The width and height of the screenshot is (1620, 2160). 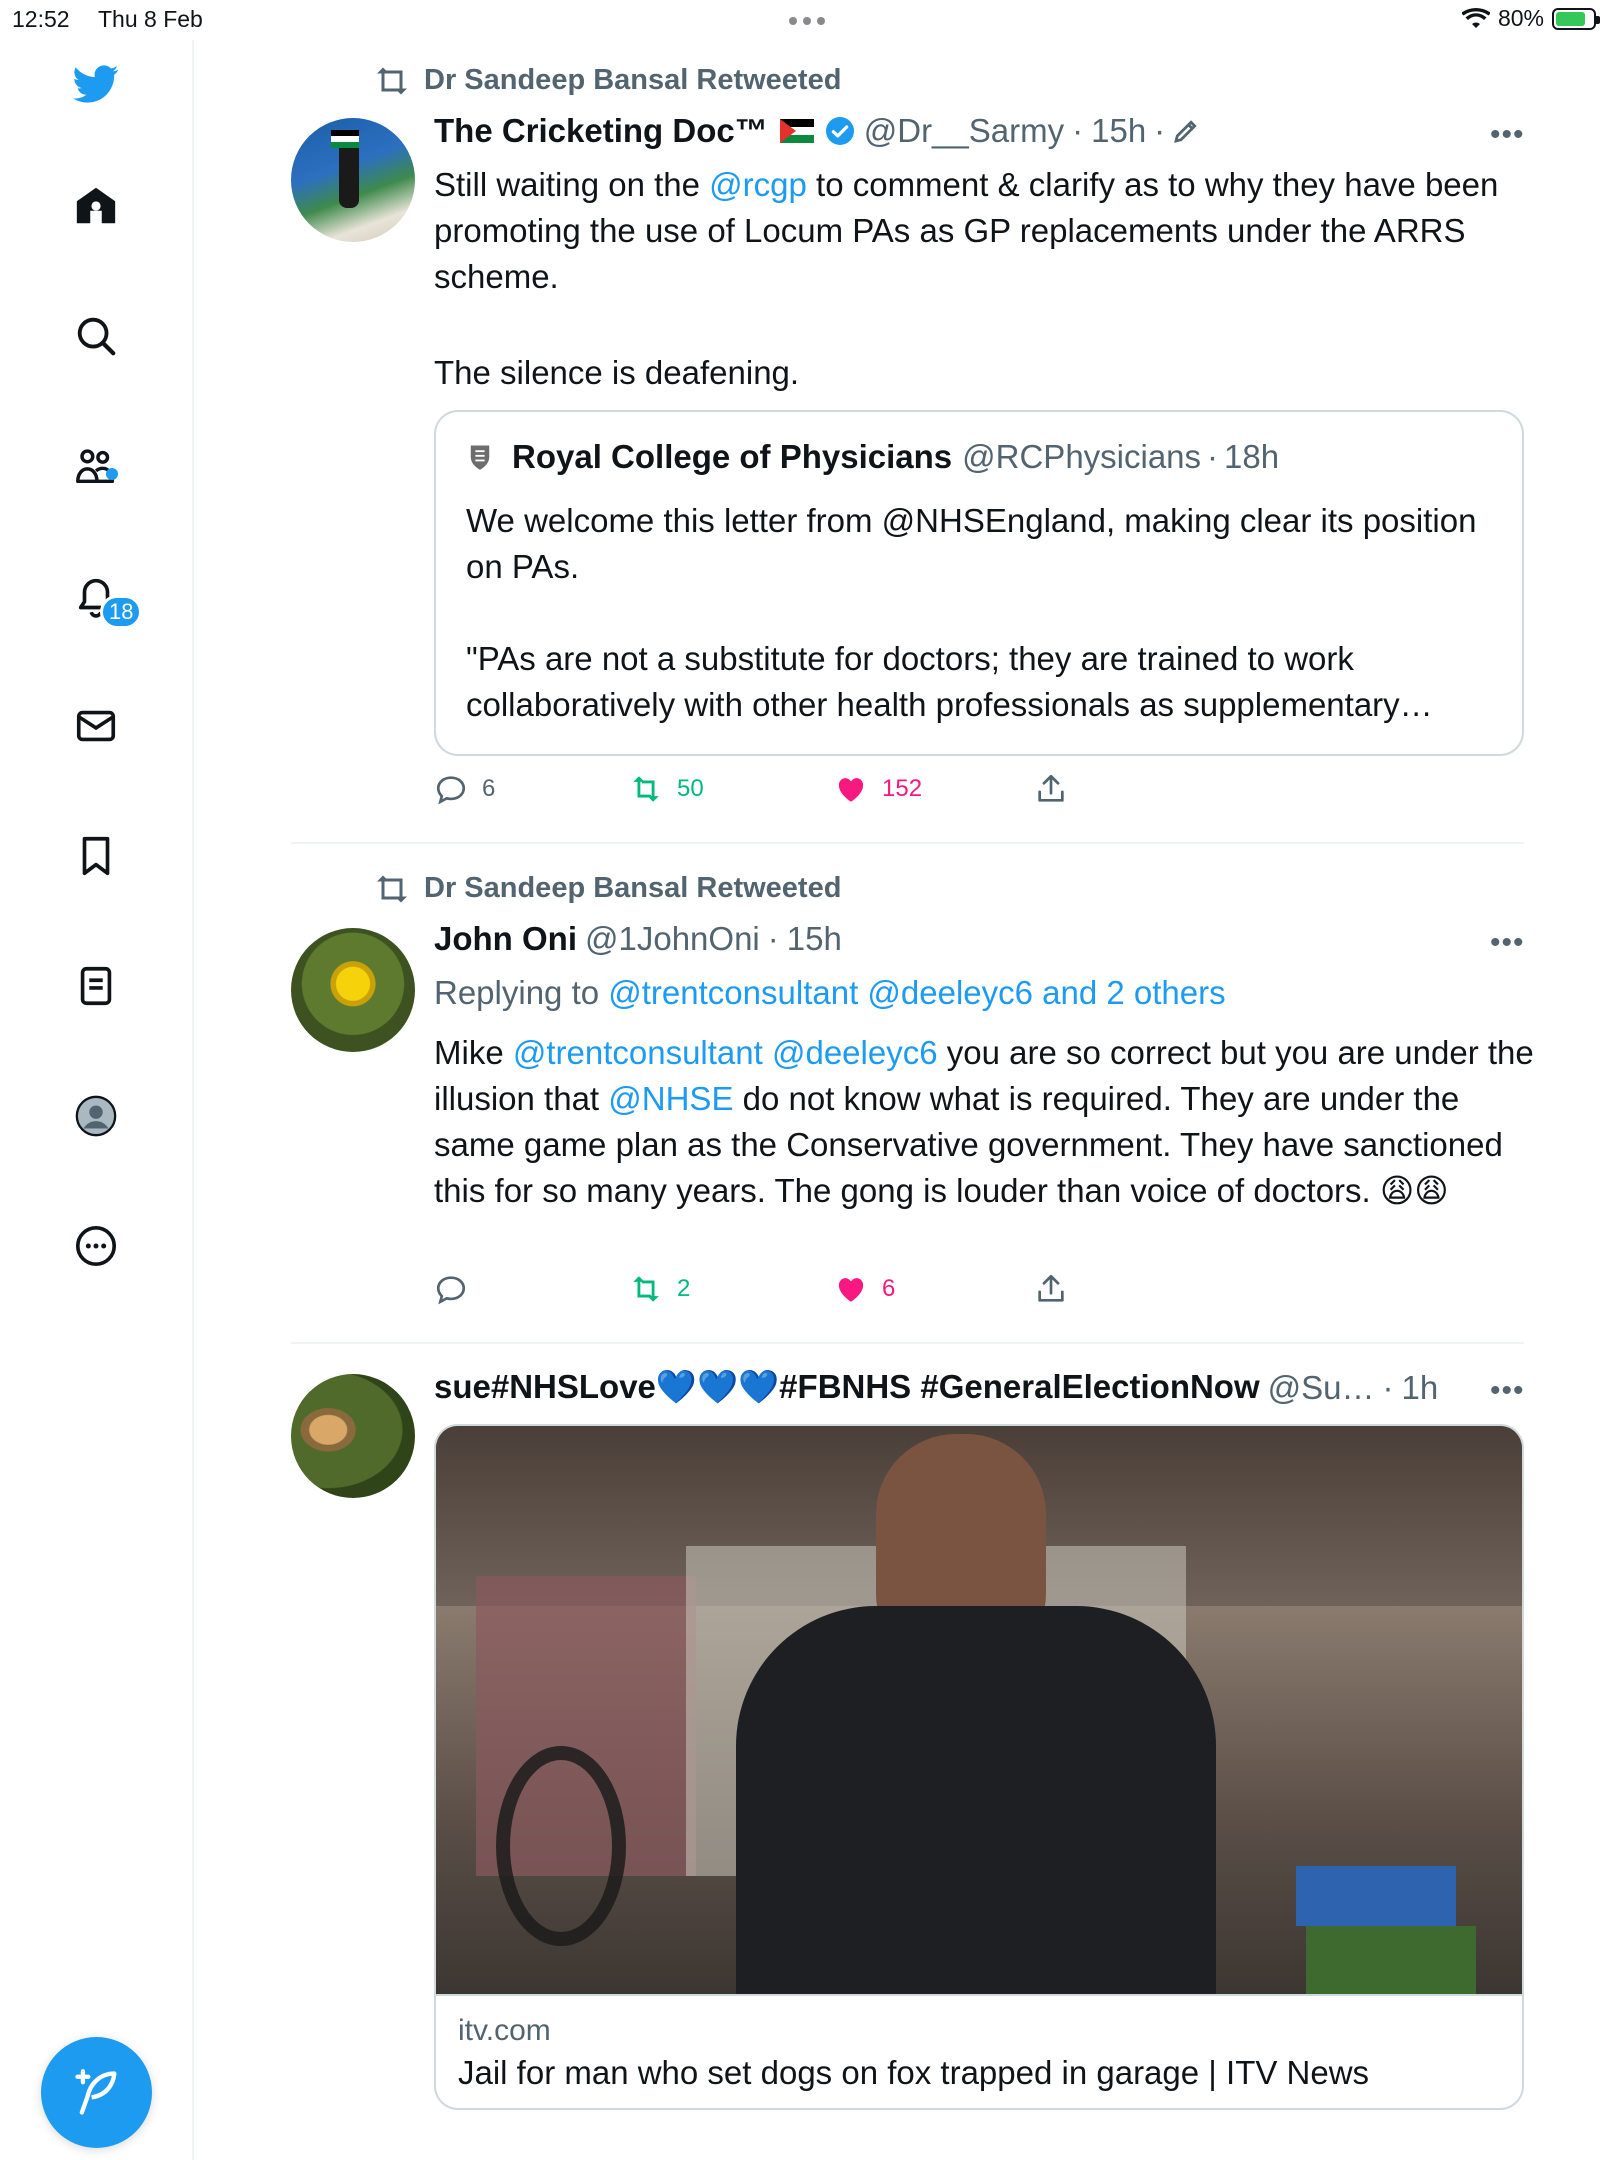 What do you see at coordinates (964, 131) in the screenshot?
I see `handle: @Dr__Sarmy` at bounding box center [964, 131].